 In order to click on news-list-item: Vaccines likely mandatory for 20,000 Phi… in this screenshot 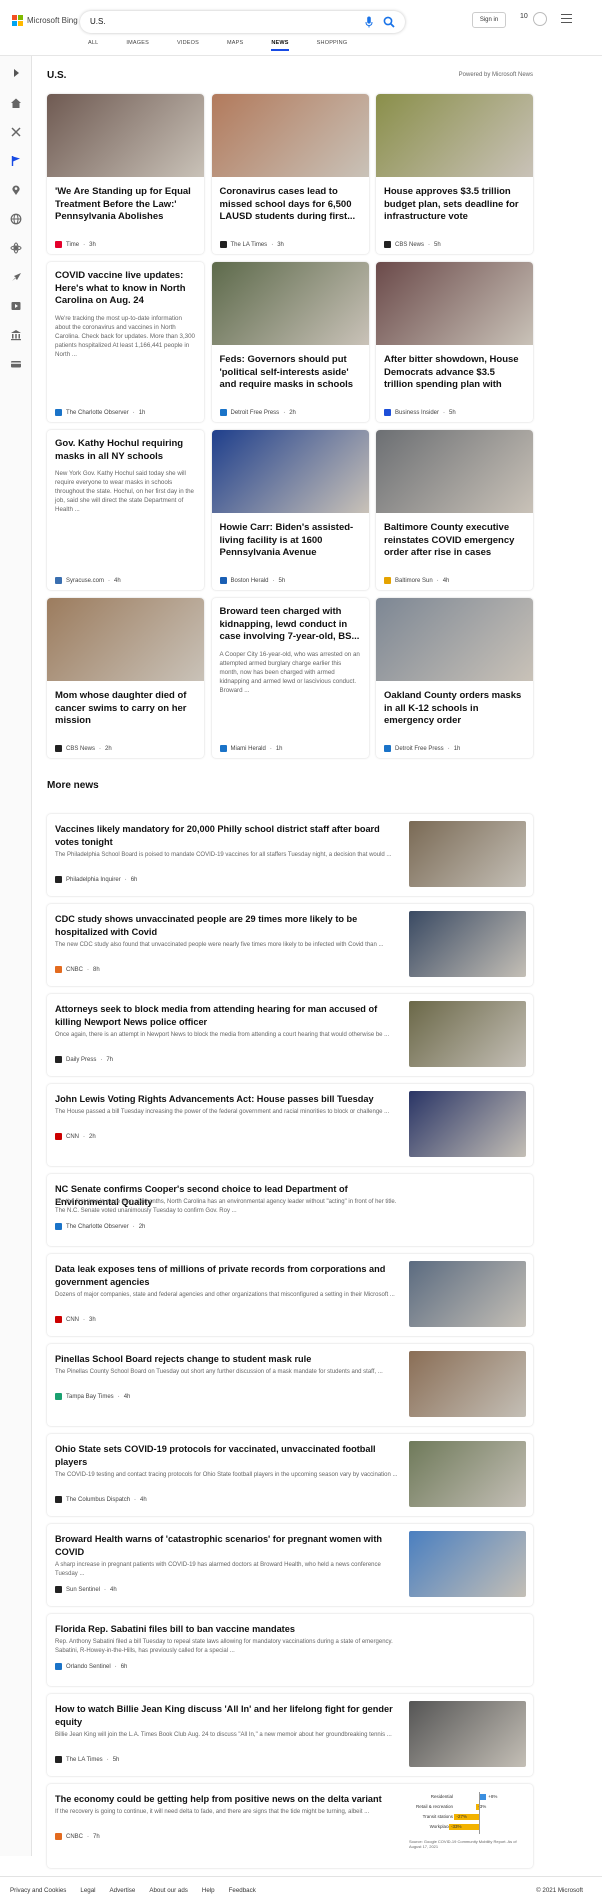, I will do `click(290, 855)`.